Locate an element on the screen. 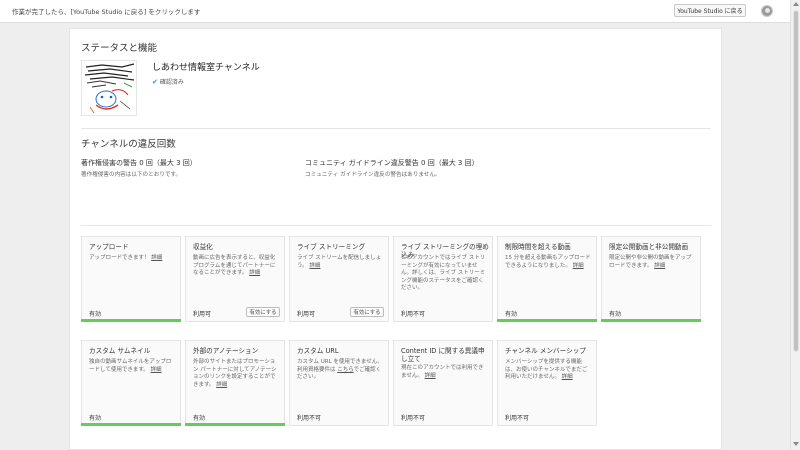  feature-description: 15 分を超える動画もアップロードできるようになりました。 詳細 is located at coordinates (548, 262).